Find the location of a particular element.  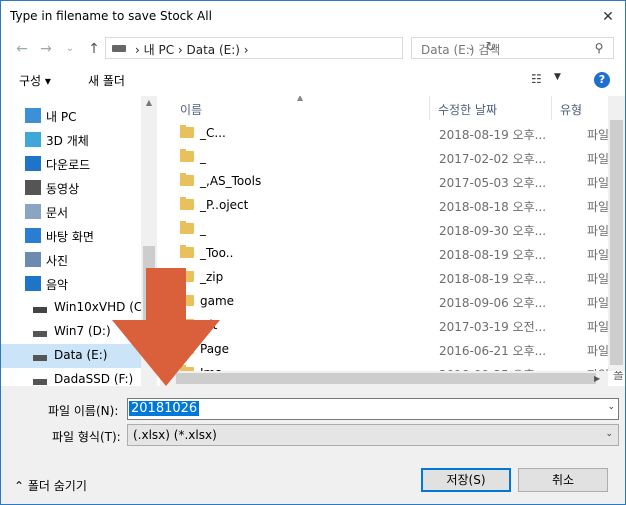

back-icon: ← is located at coordinates (22, 49).